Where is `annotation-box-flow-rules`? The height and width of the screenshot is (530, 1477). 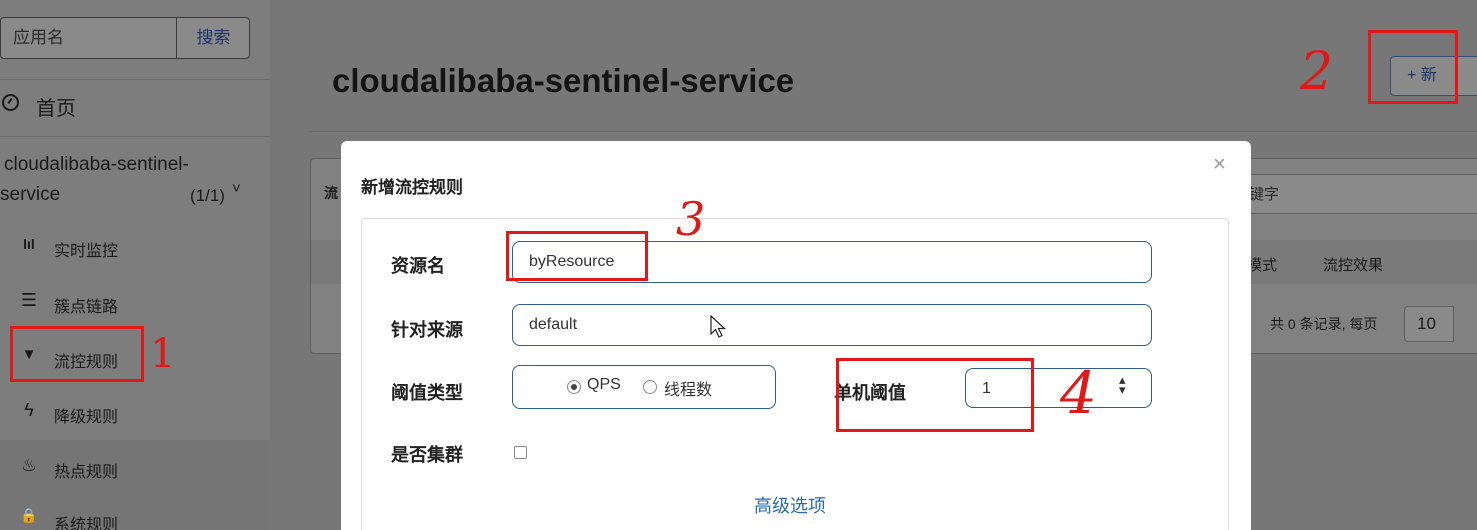 annotation-box-flow-rules is located at coordinates (77, 354).